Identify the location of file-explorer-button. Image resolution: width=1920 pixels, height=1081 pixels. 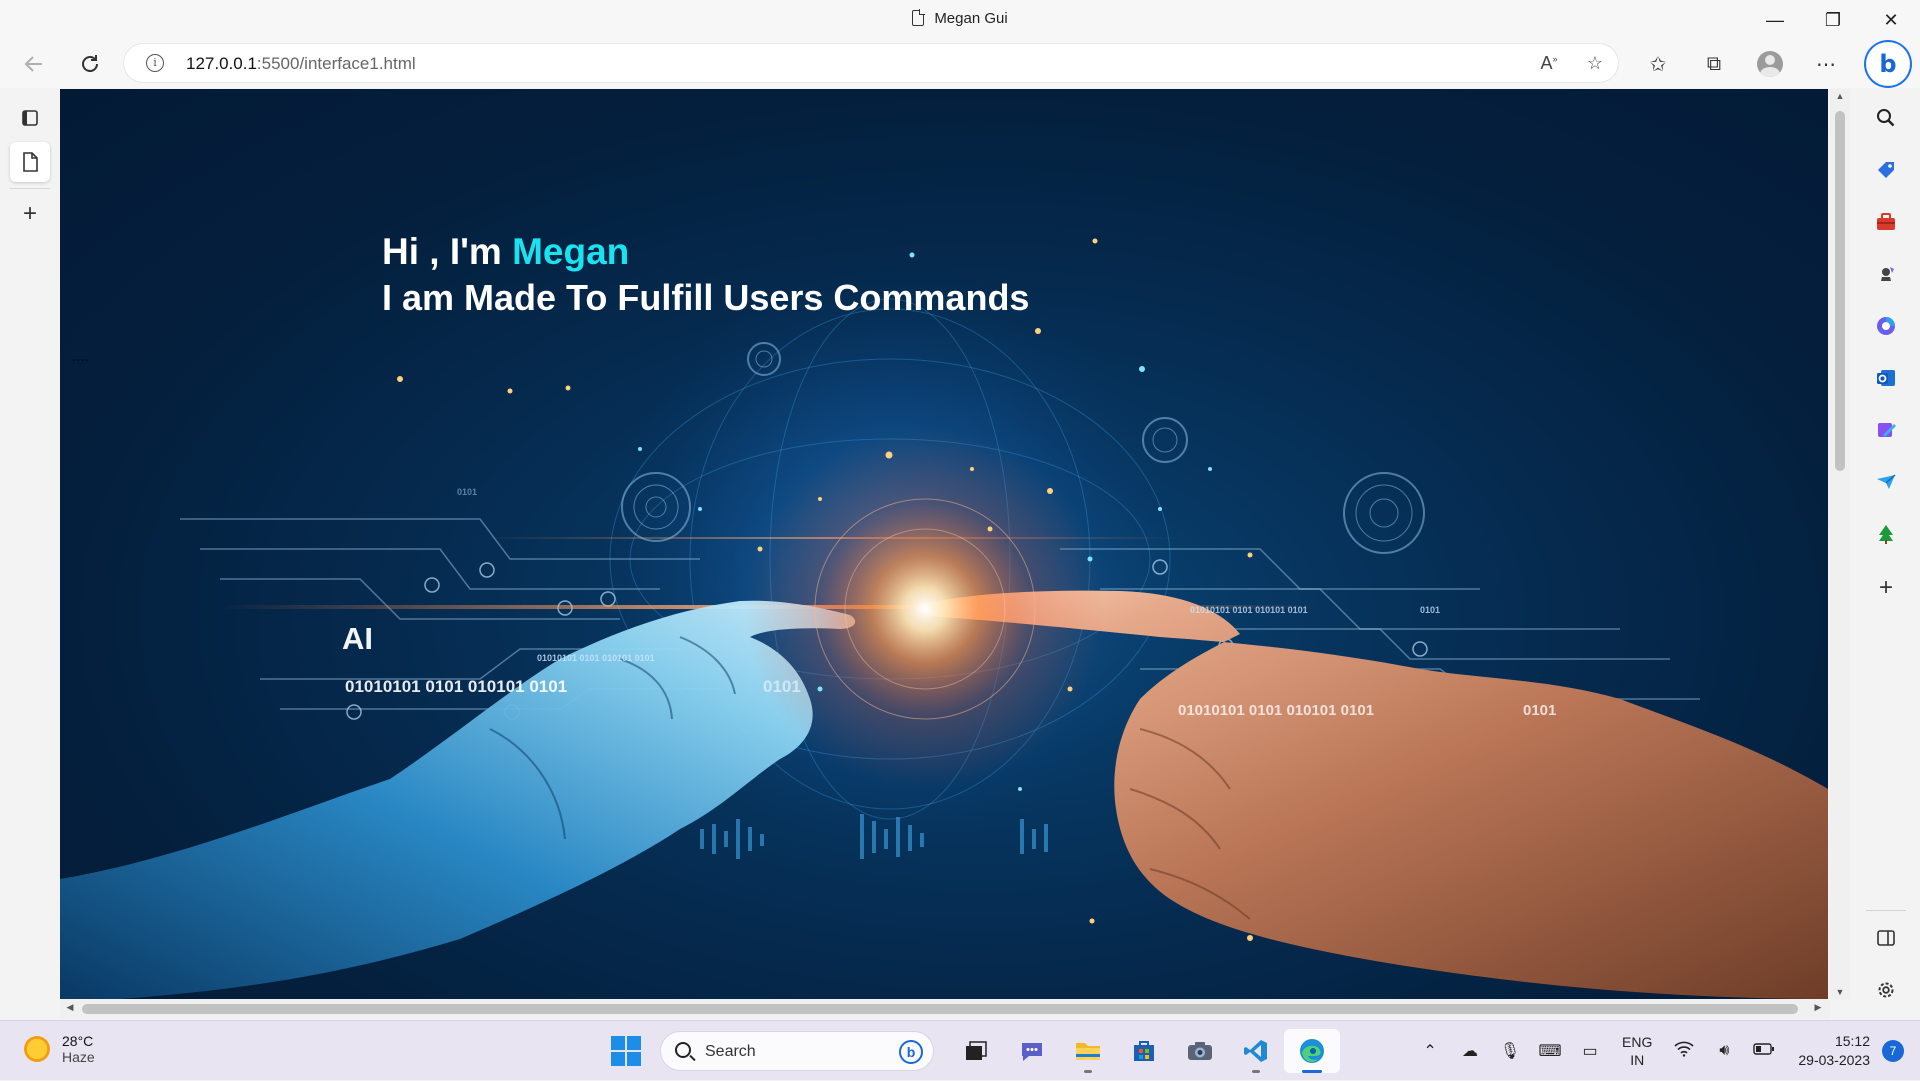
(1088, 1051).